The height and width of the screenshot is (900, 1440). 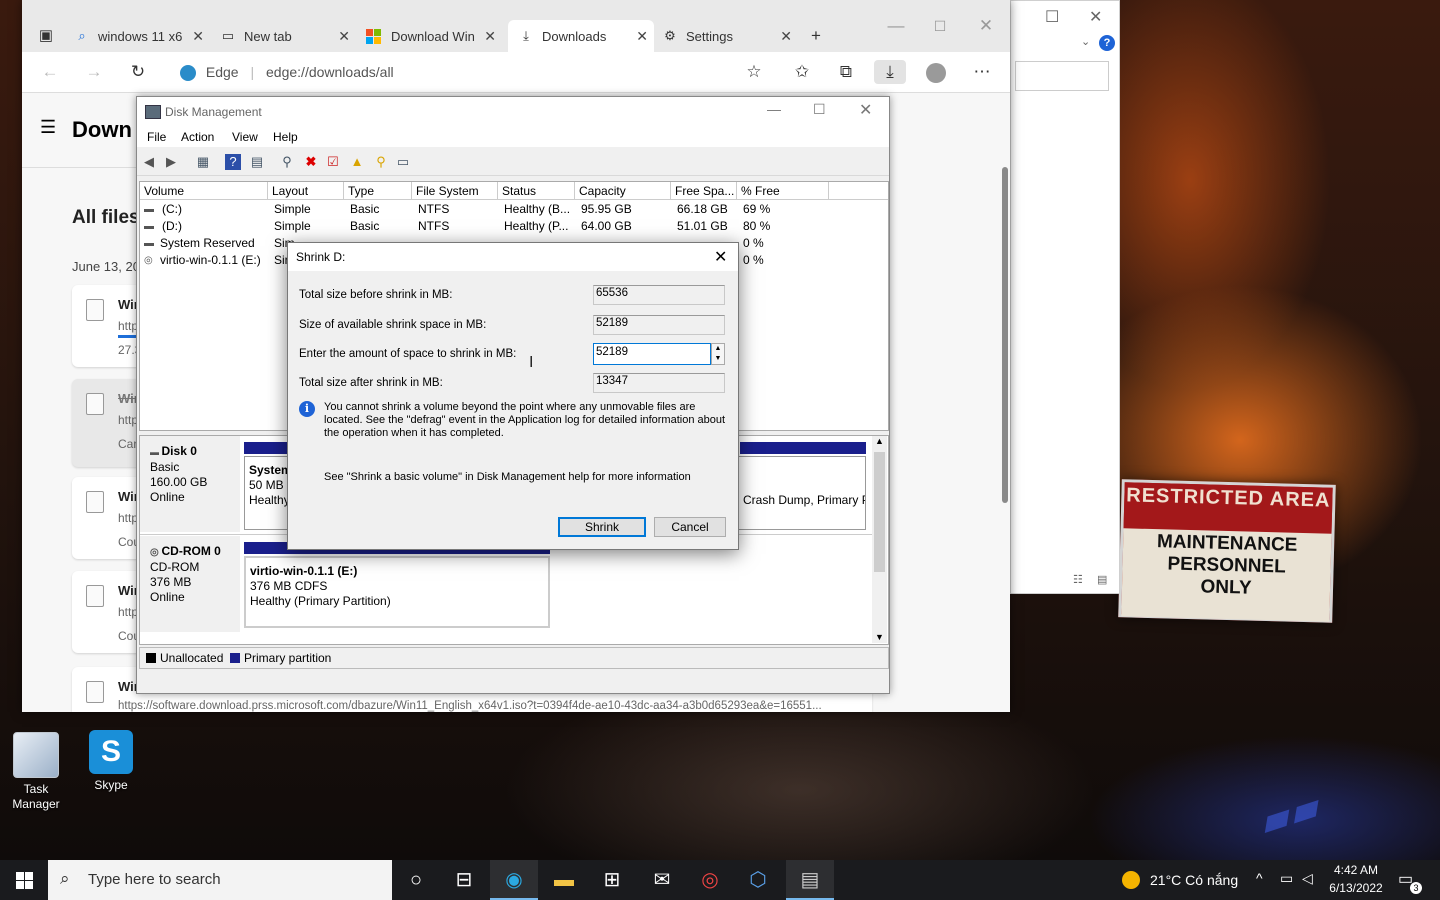 I want to click on properties-icon: ▤, so click(x=257, y=162).